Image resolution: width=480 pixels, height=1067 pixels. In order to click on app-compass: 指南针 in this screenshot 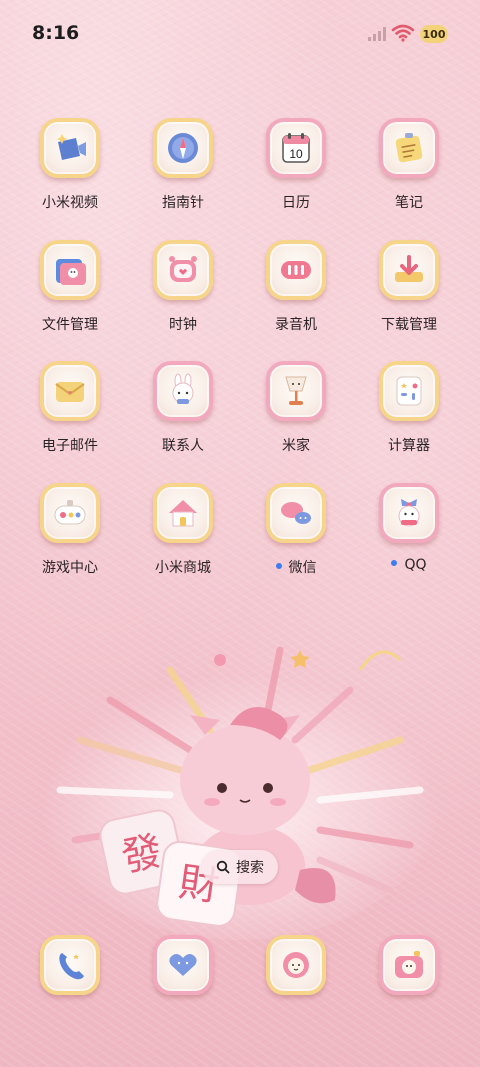, I will do `click(183, 165)`.